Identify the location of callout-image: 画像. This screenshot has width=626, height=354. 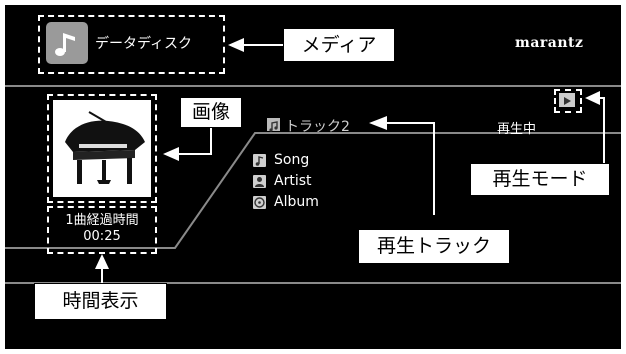
(211, 112).